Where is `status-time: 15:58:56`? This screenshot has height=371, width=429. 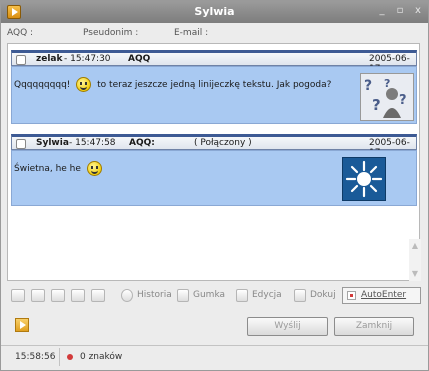 status-time: 15:58:56 is located at coordinates (35, 357).